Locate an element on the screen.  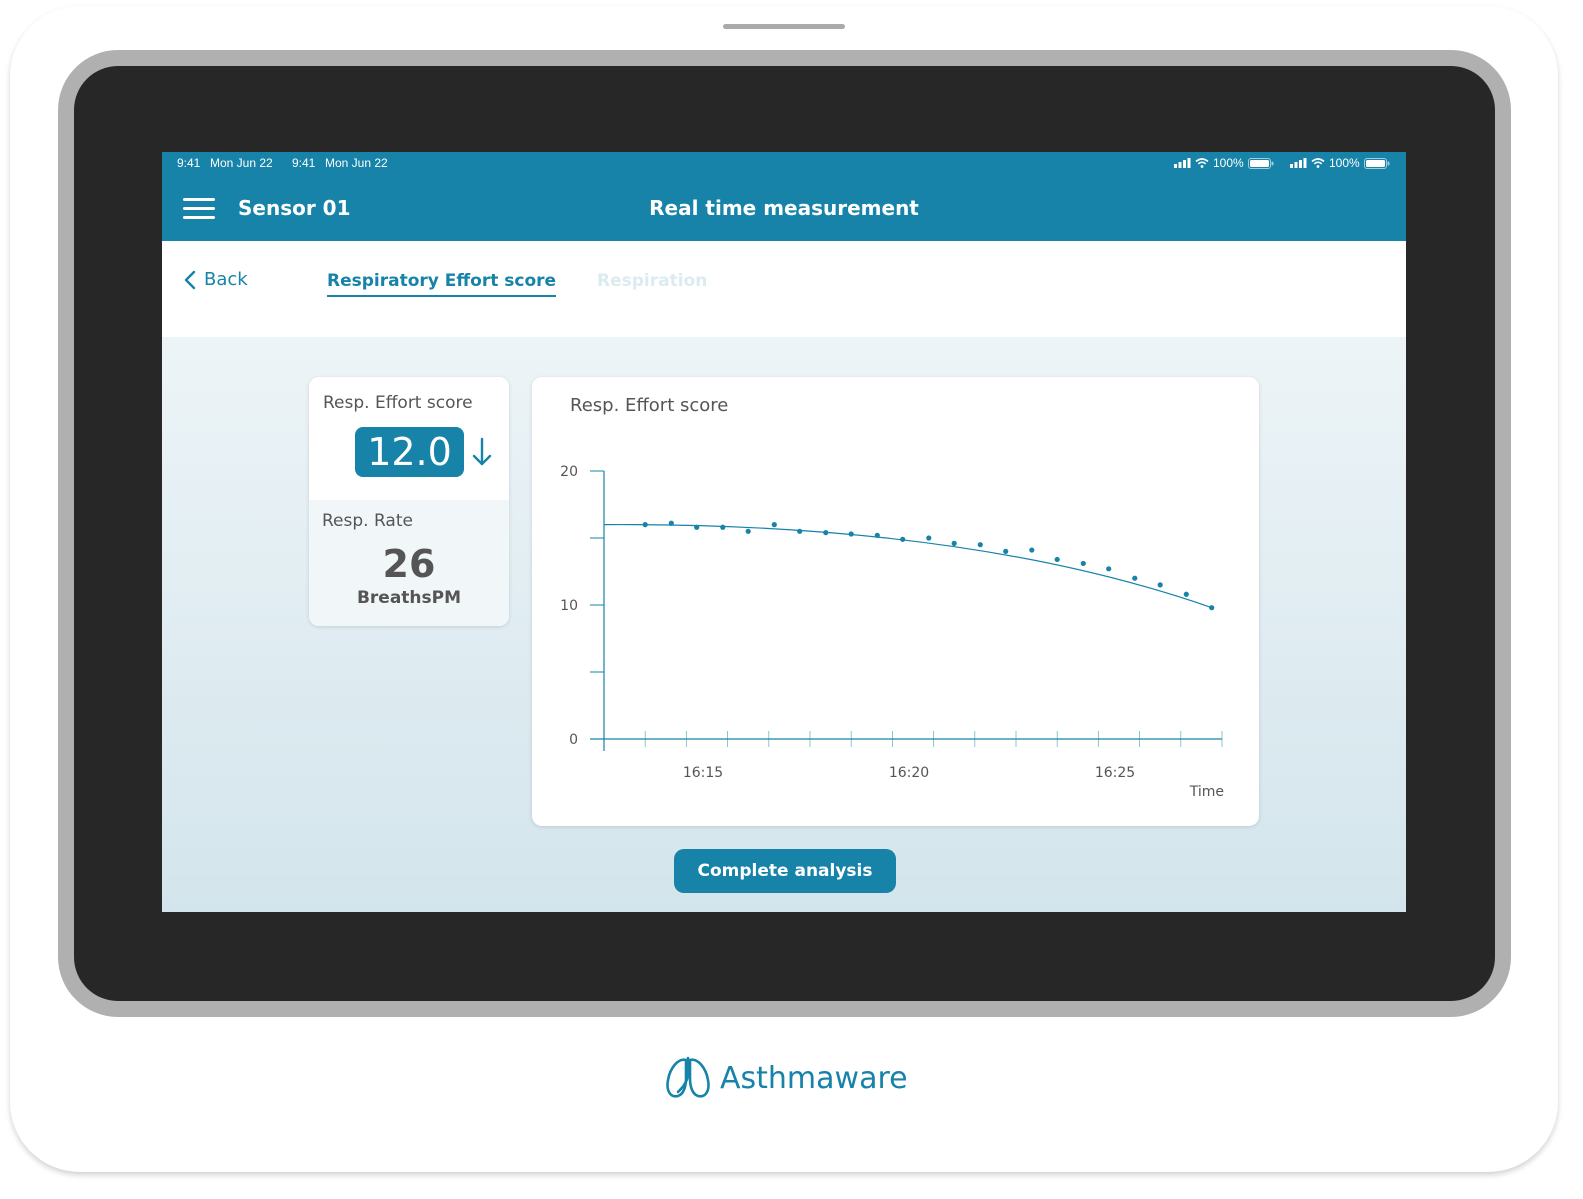
resp-rate-panel: Resp. Rate 26 BreathsPM is located at coordinates (409, 563).